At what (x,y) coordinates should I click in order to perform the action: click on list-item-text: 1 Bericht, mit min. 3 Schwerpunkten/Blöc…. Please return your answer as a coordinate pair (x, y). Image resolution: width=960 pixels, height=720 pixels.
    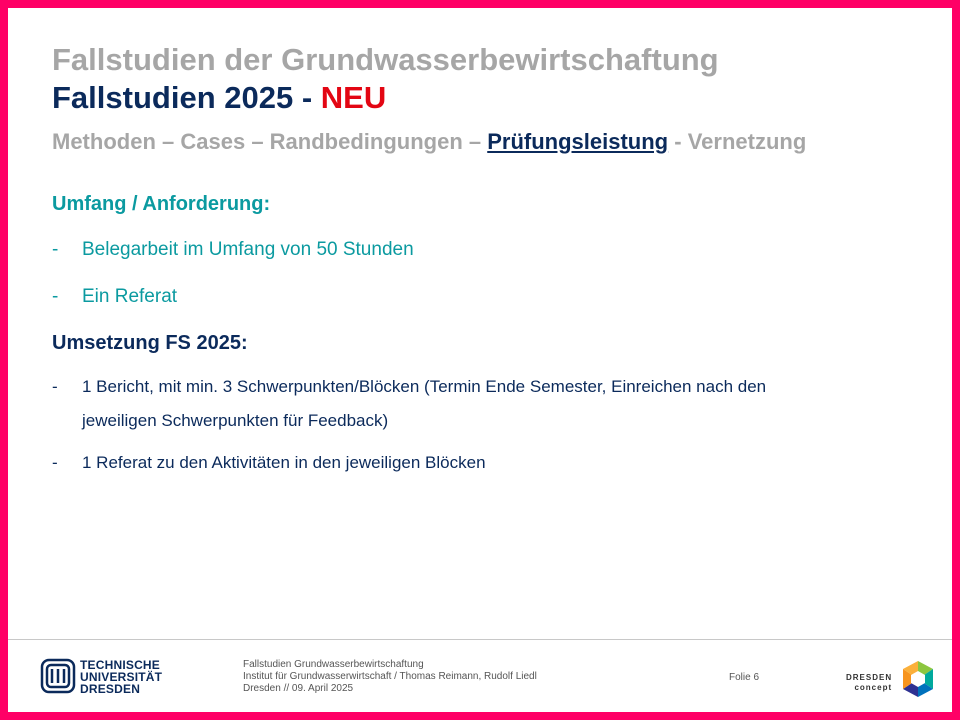
    Looking at the image, I should click on (502, 404).